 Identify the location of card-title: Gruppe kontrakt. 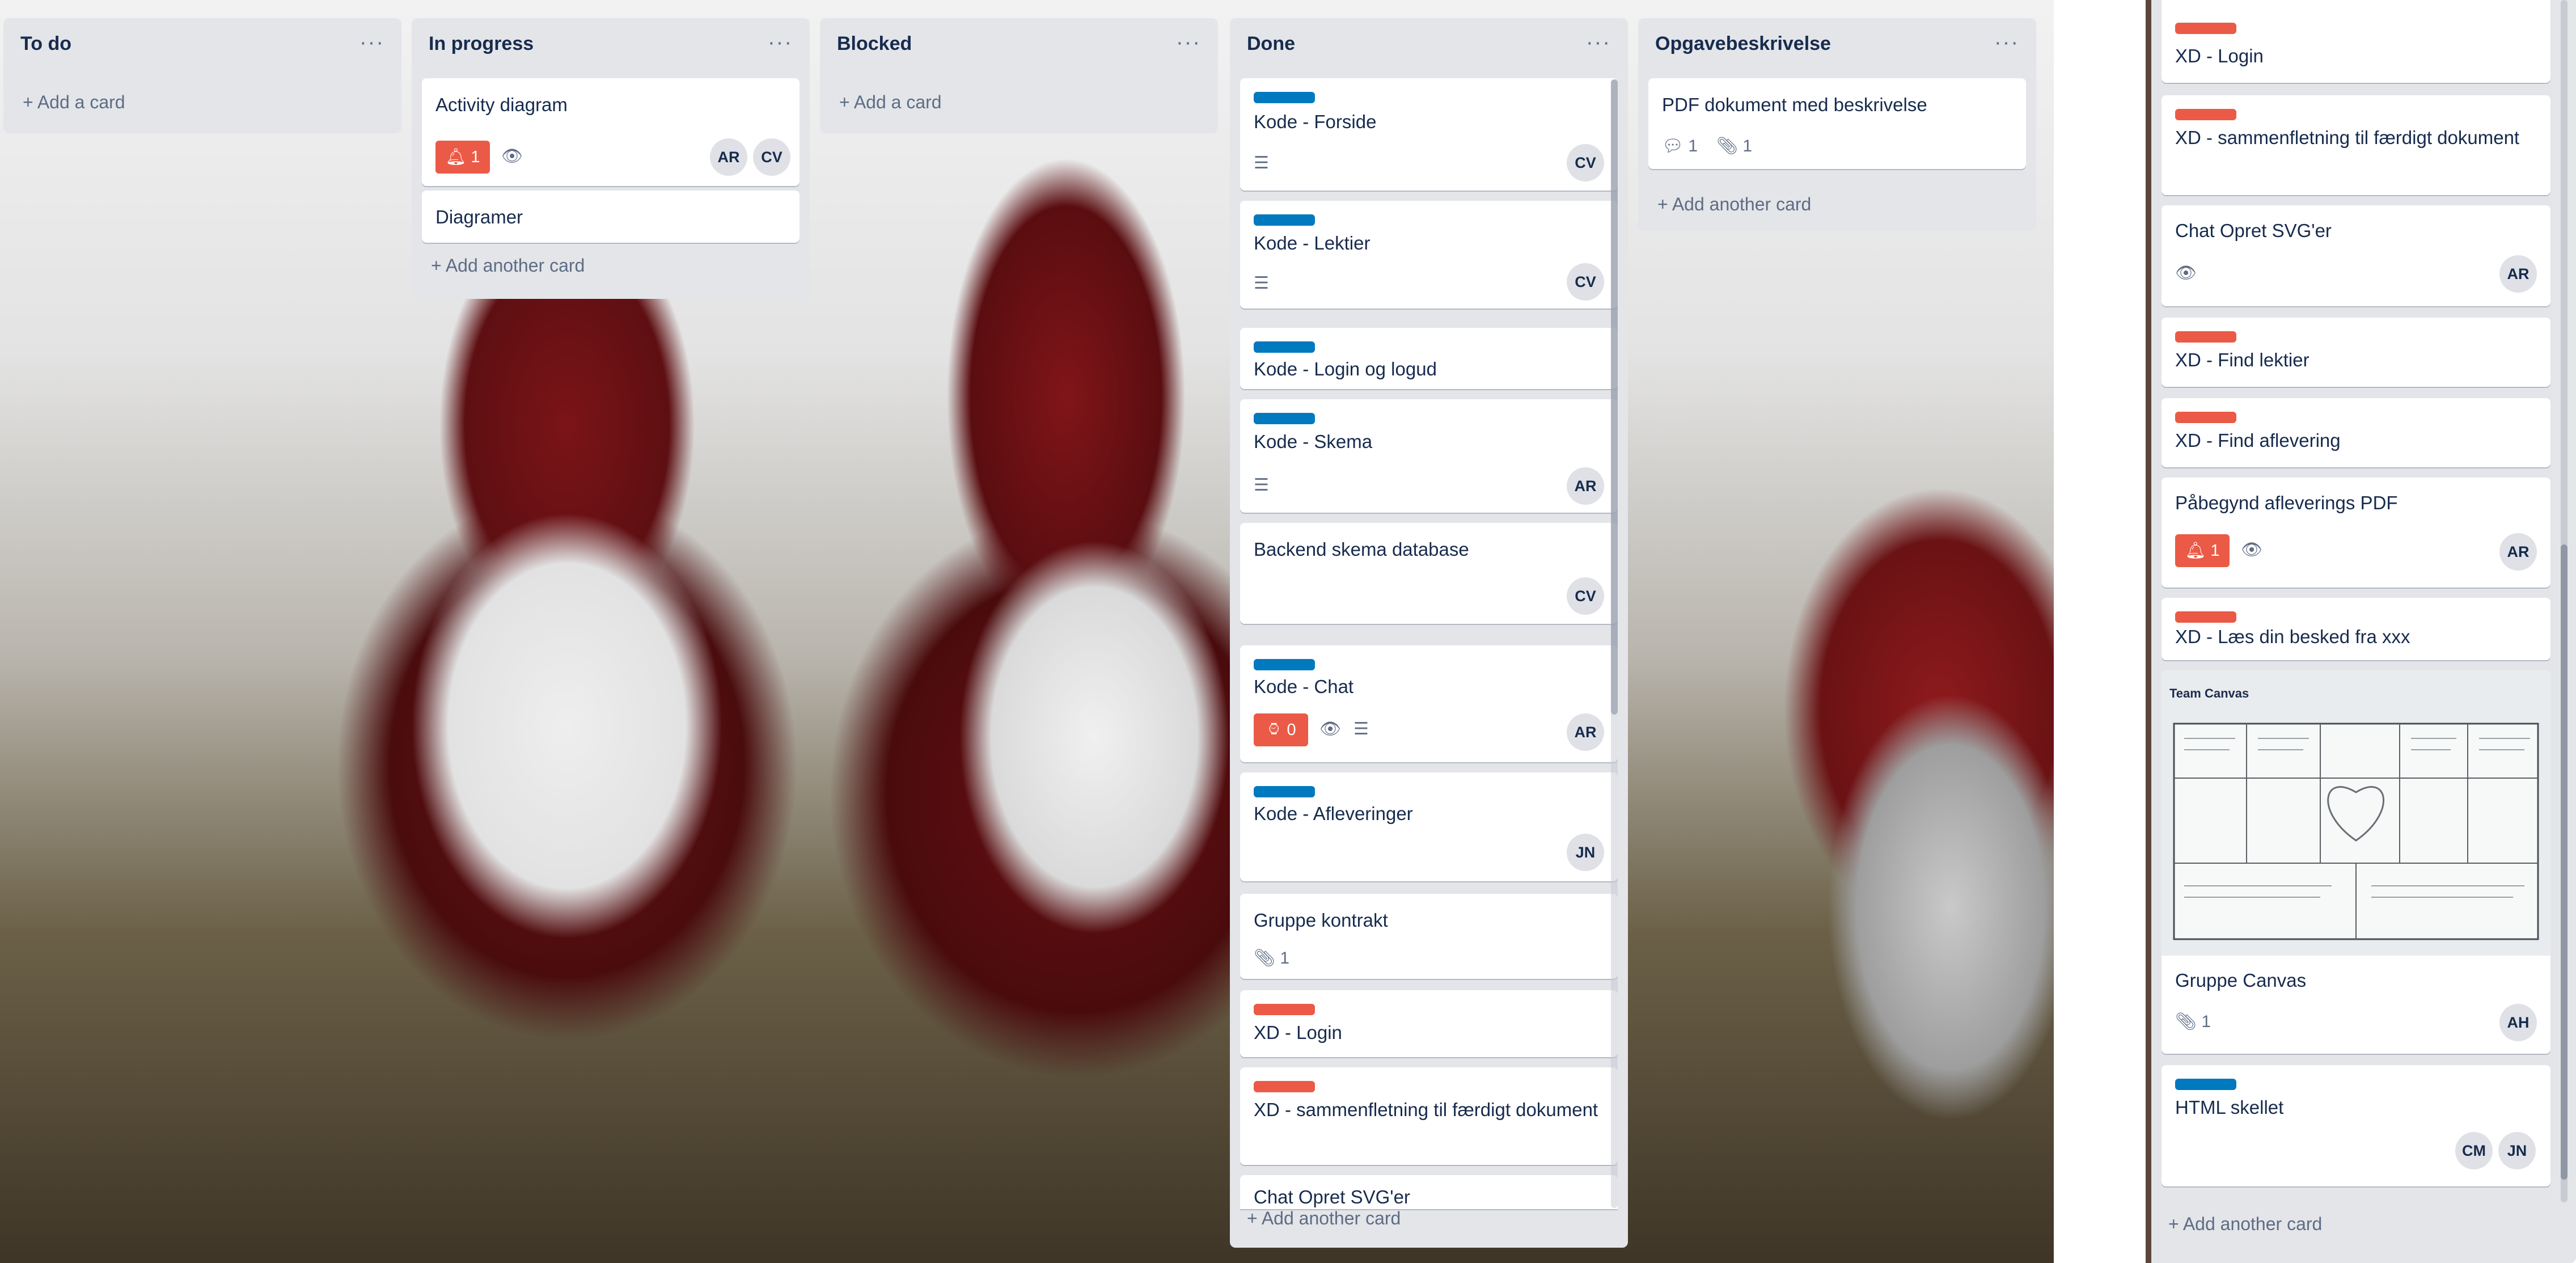
(1321, 920).